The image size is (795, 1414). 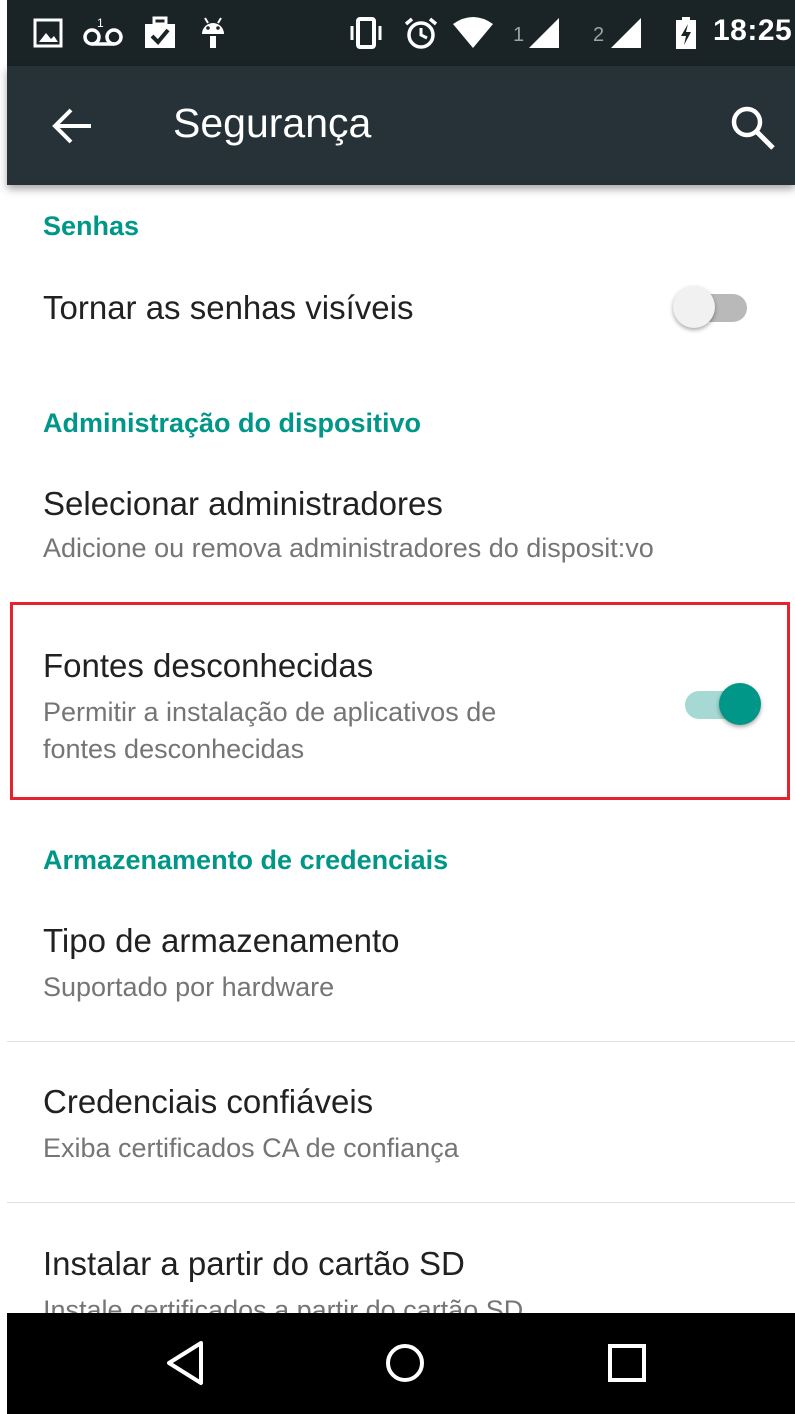 I want to click on unknown-sources-switch, so click(x=721, y=704).